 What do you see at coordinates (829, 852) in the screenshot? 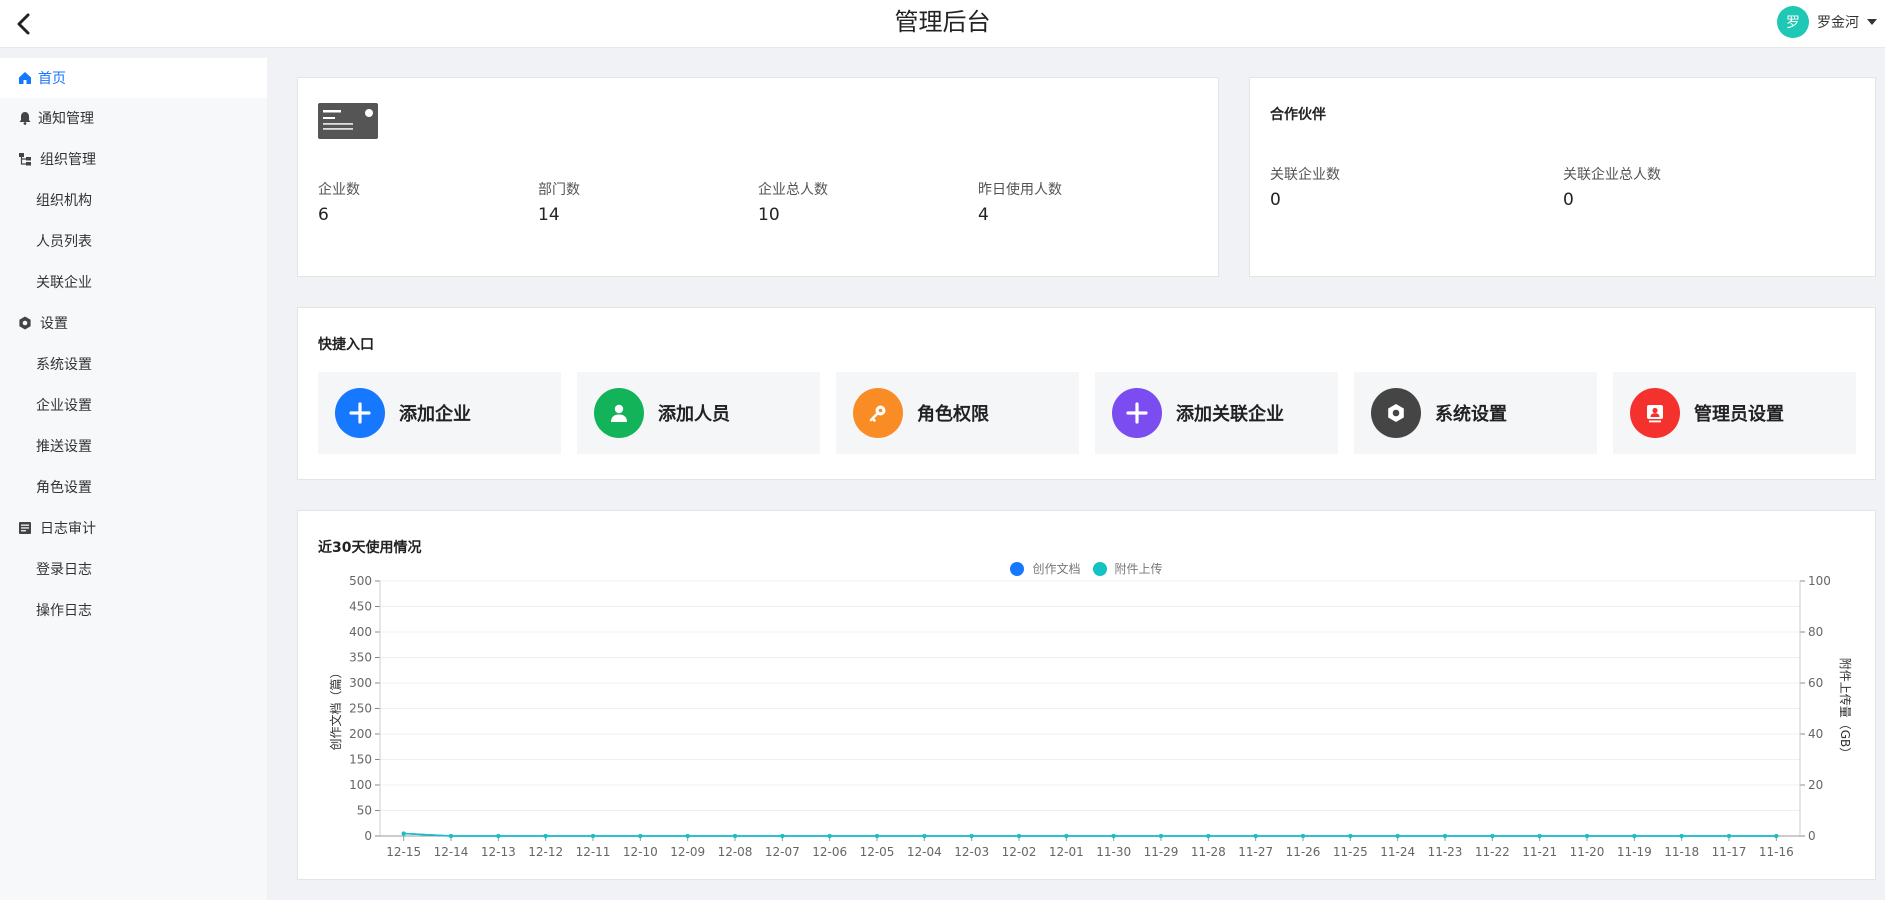
I see `x-tick-label: 12-06` at bounding box center [829, 852].